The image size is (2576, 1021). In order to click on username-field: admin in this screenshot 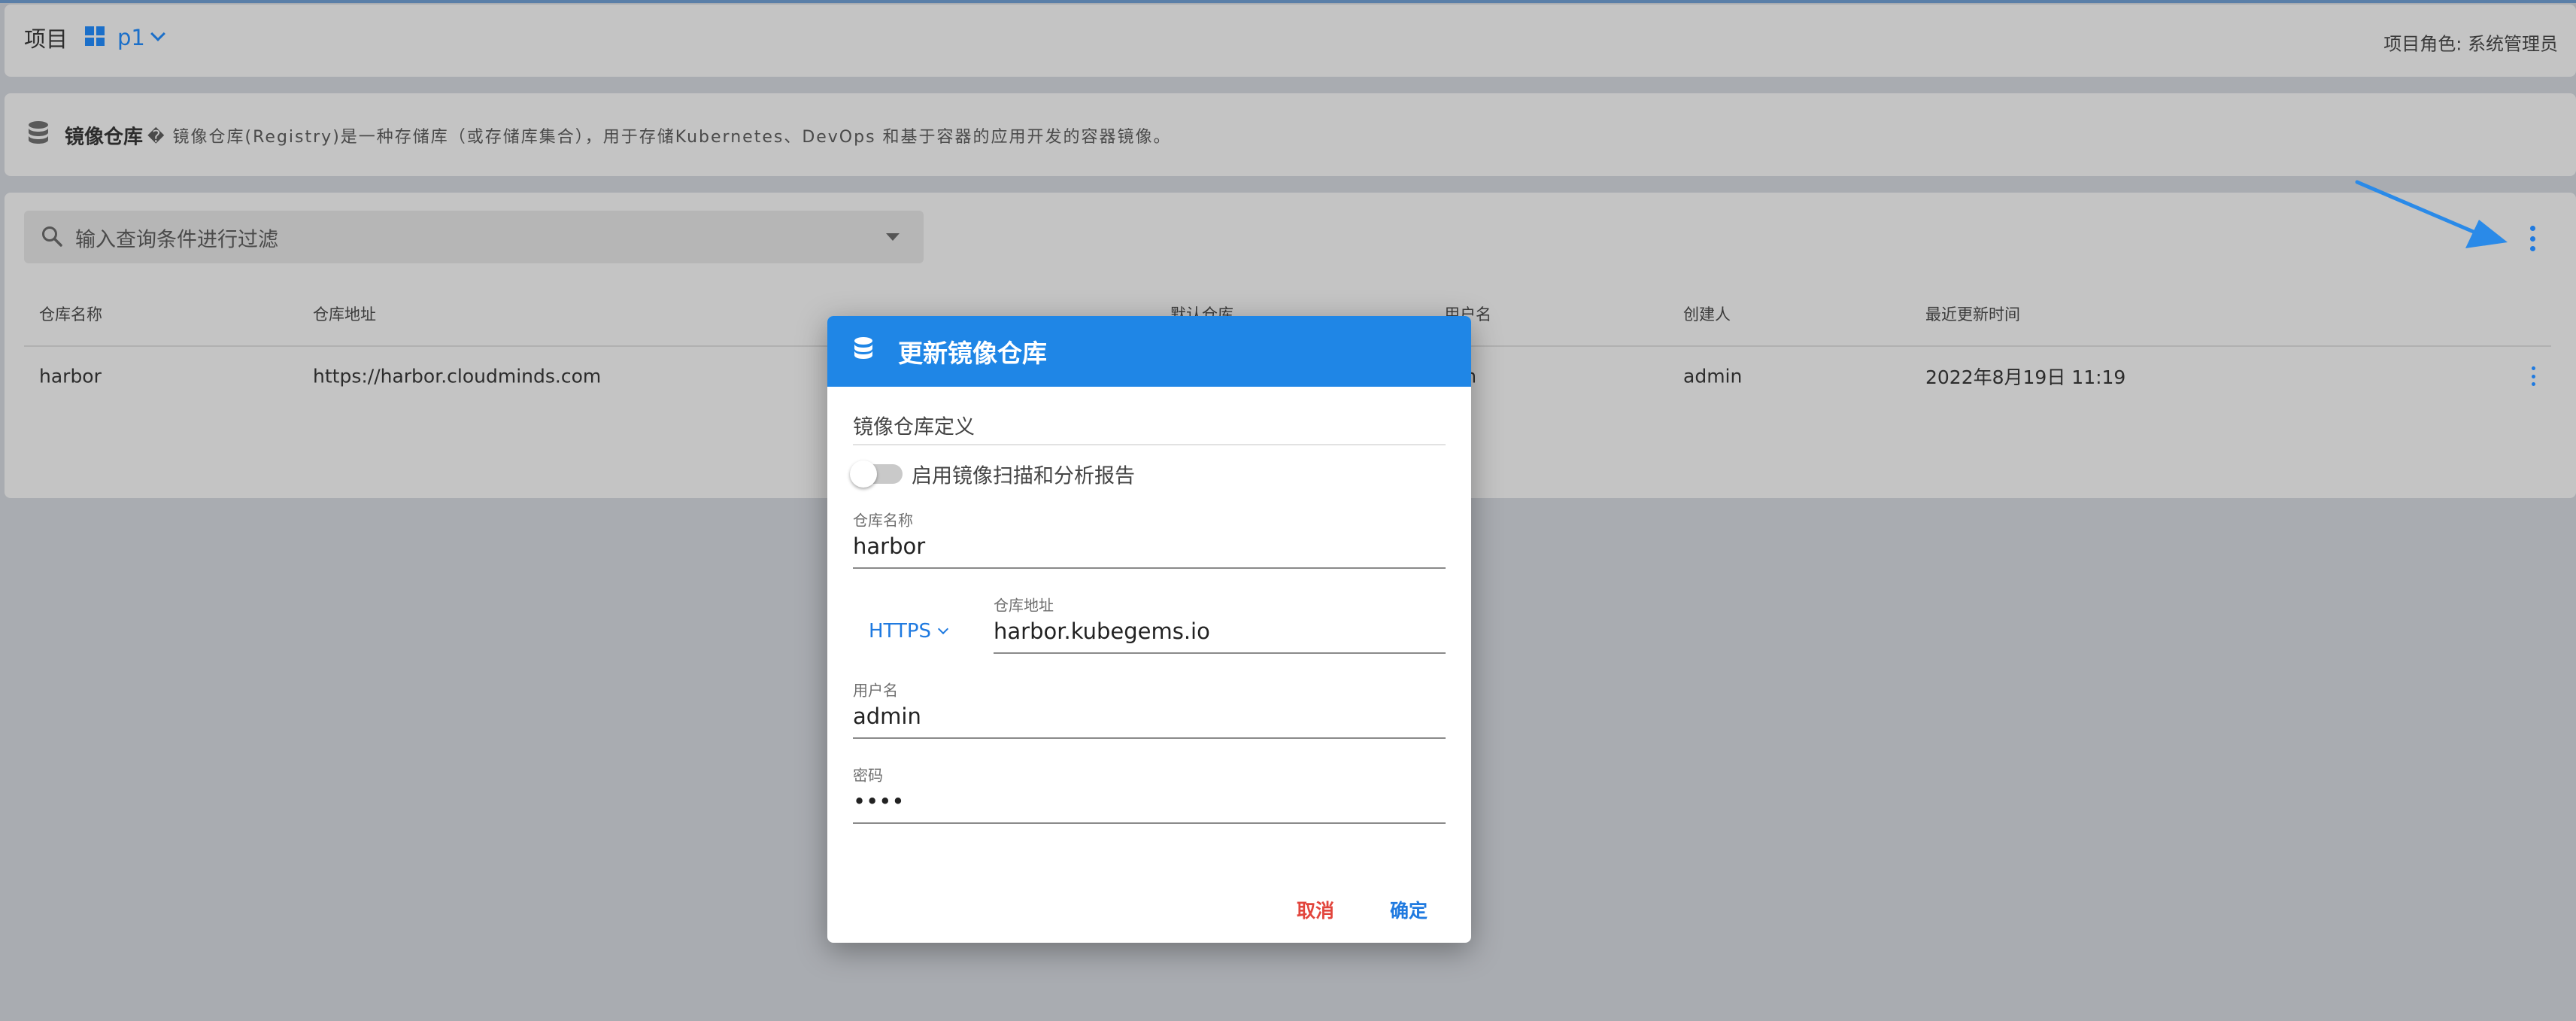, I will do `click(887, 716)`.